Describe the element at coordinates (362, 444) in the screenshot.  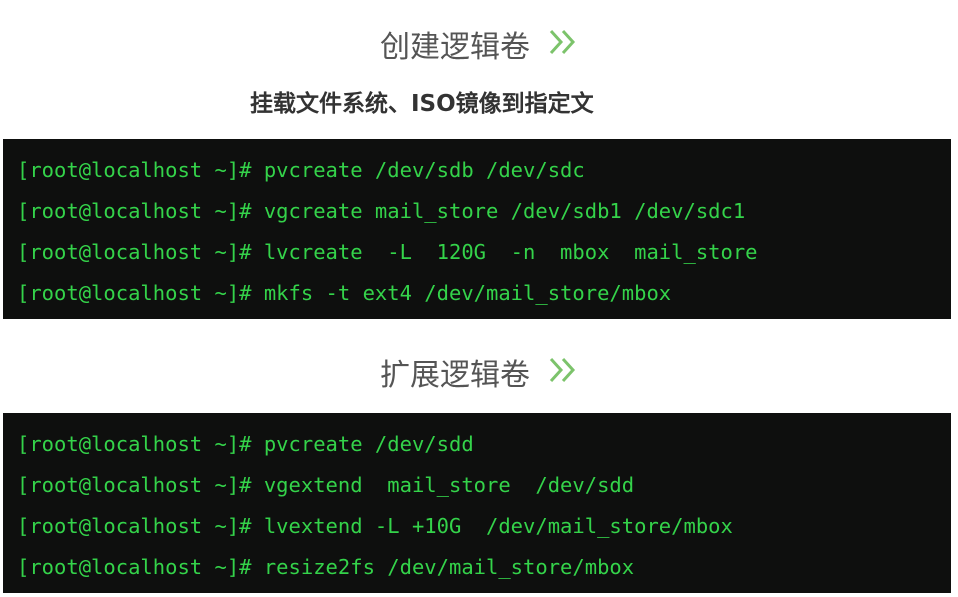
I see `shell-command: pvcreate /dev/sdd` at that location.